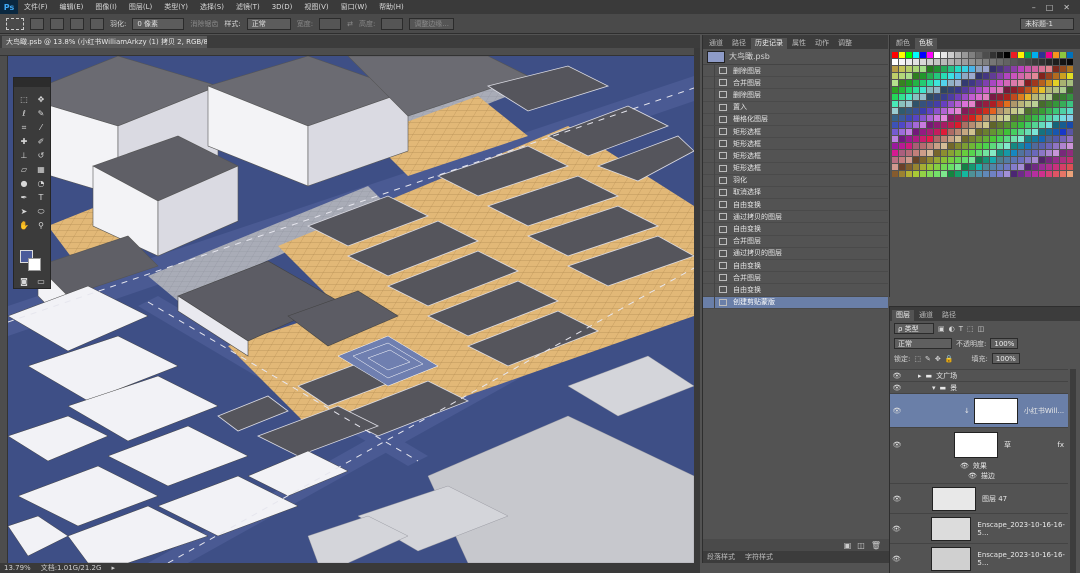 Image resolution: width=1080 pixels, height=573 pixels. What do you see at coordinates (721, 557) in the screenshot?
I see `tab-paragraph-styles: 段落样式` at bounding box center [721, 557].